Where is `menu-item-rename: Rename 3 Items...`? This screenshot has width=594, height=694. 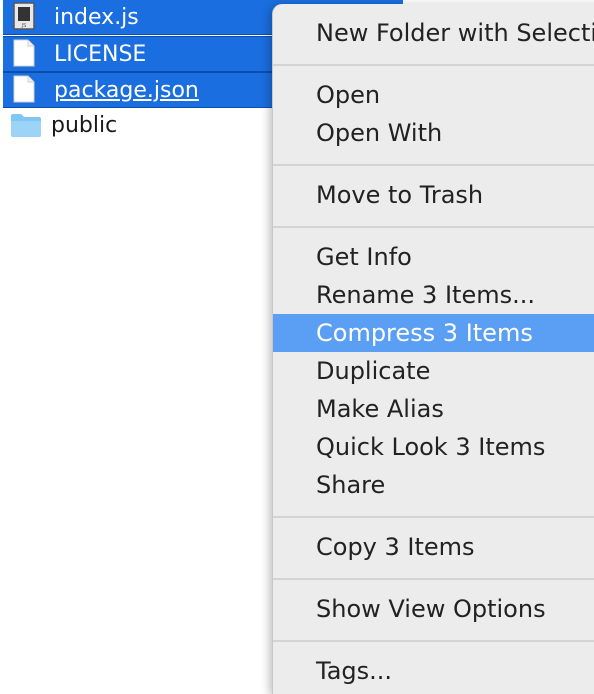
menu-item-rename: Rename 3 Items... is located at coordinates (433, 295).